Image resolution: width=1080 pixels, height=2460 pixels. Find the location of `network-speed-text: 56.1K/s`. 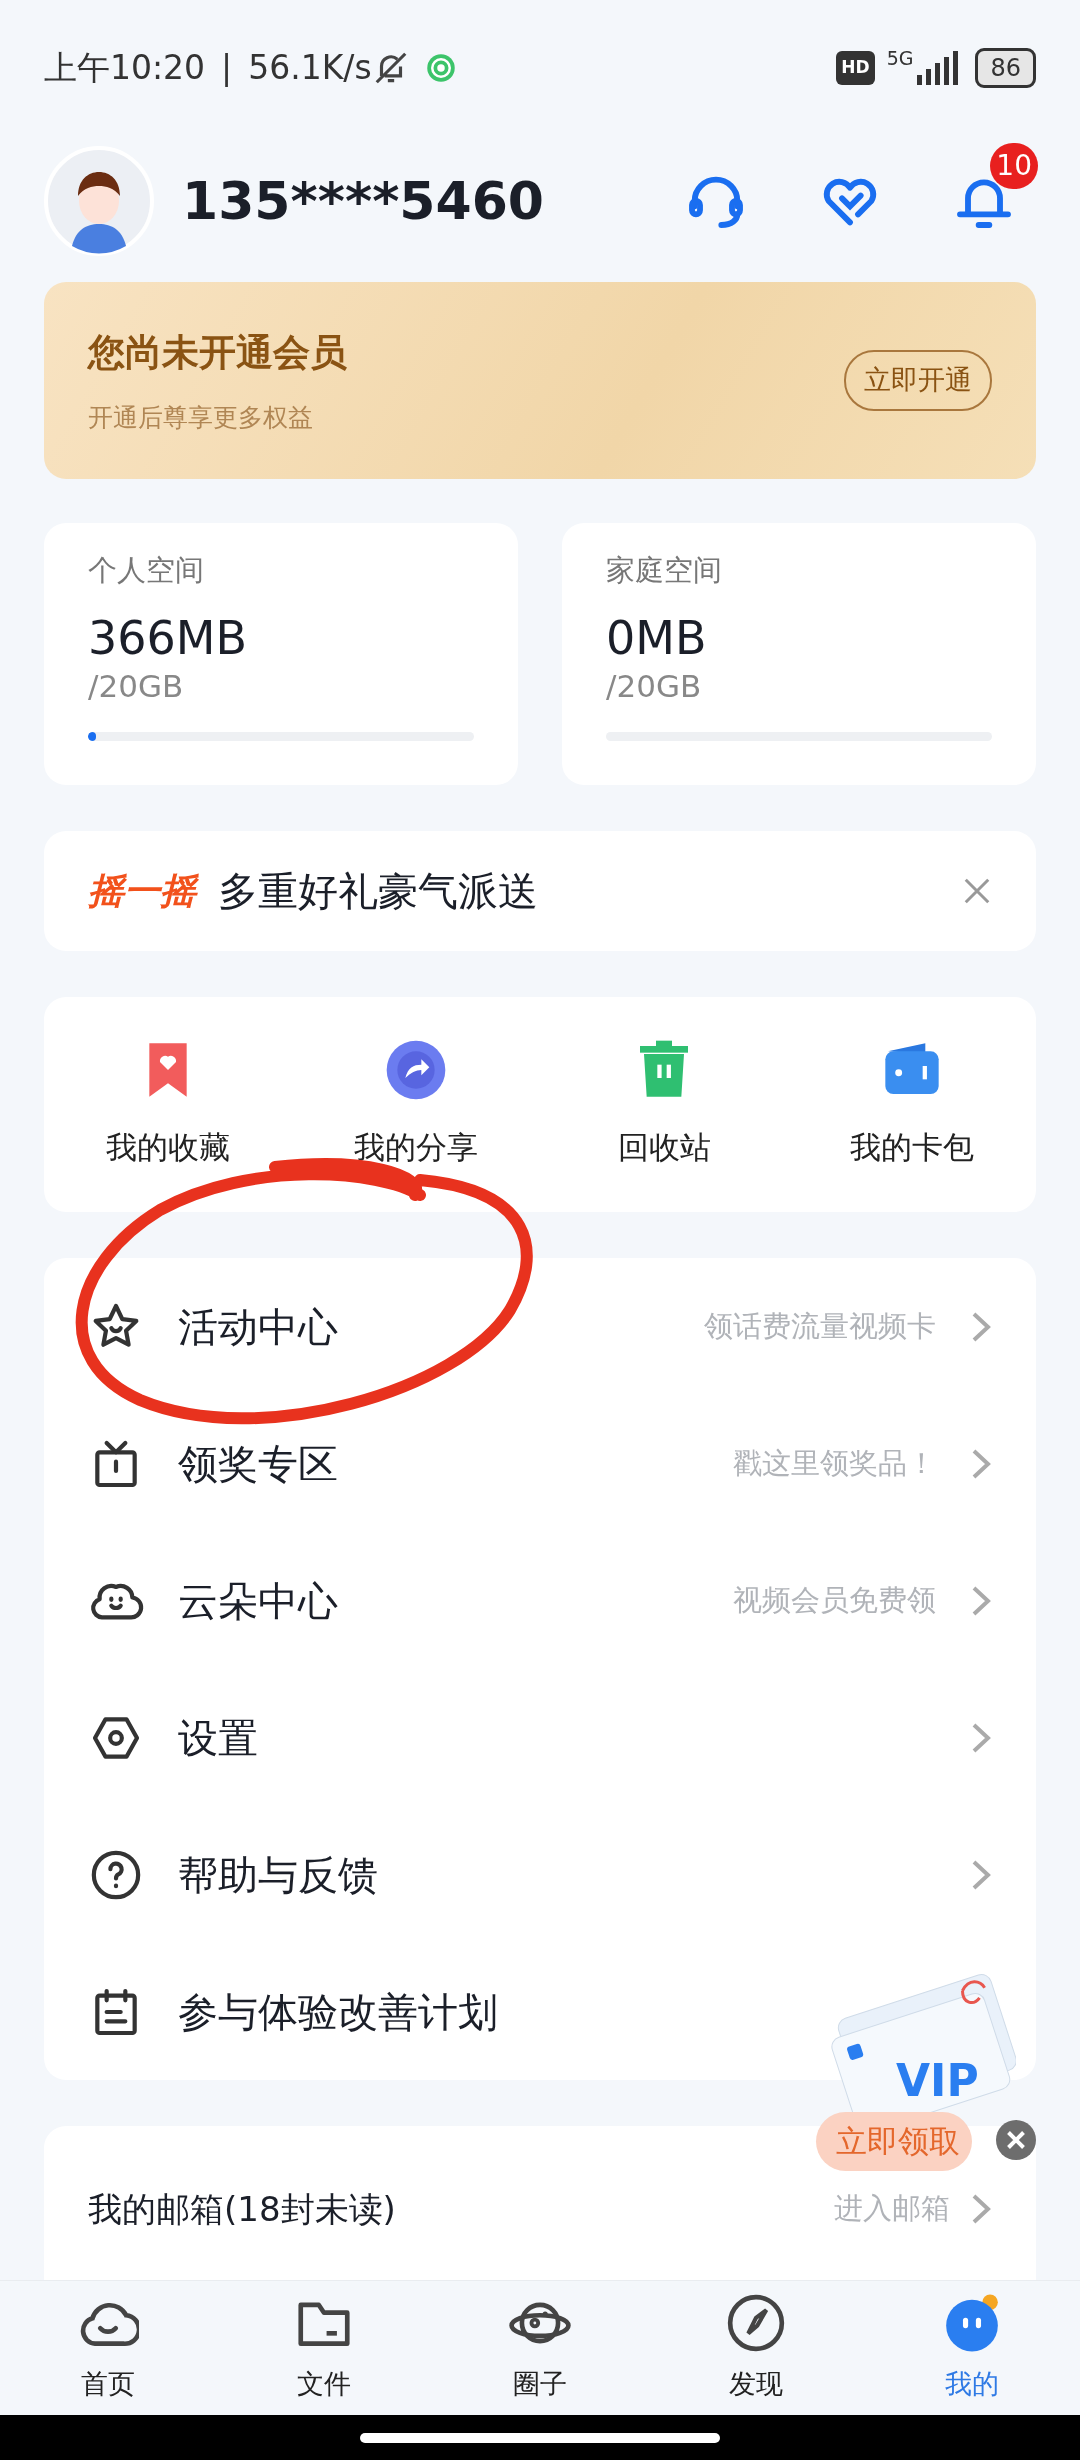

network-speed-text: 56.1K/s is located at coordinates (310, 68).